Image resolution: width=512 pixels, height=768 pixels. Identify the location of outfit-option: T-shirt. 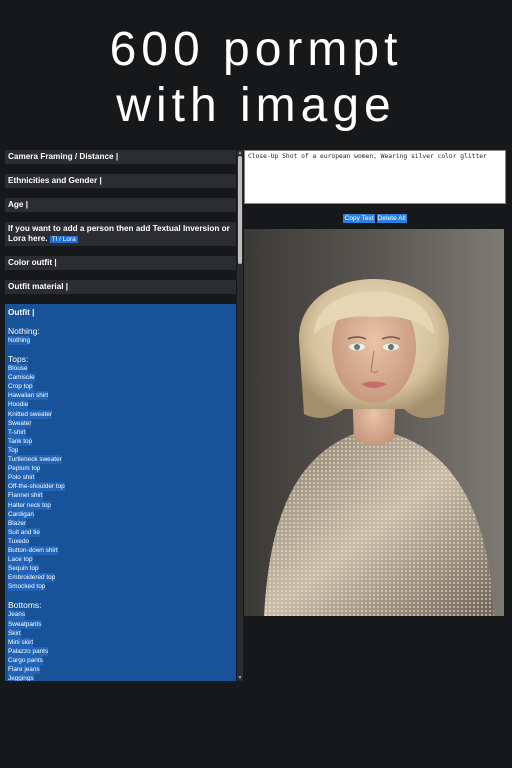
(17, 432).